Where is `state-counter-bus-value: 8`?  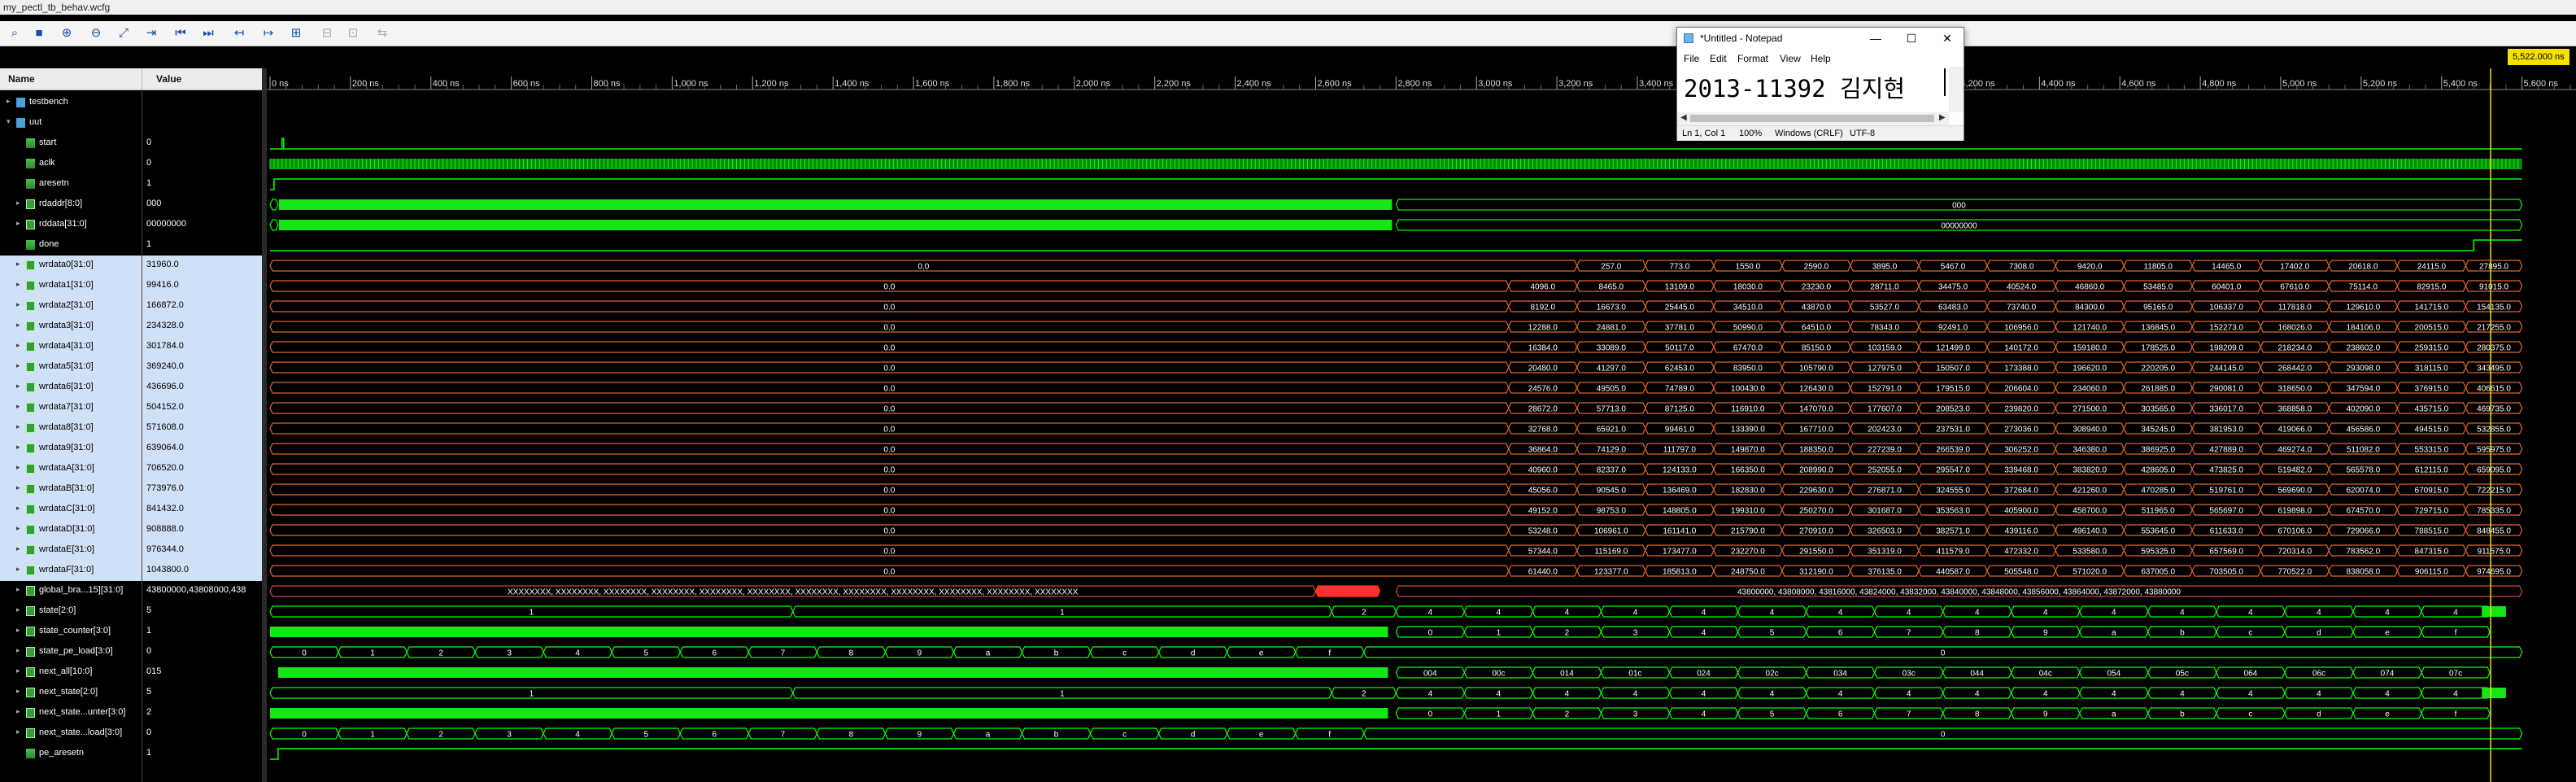
state-counter-bus-value: 8 is located at coordinates (1977, 633).